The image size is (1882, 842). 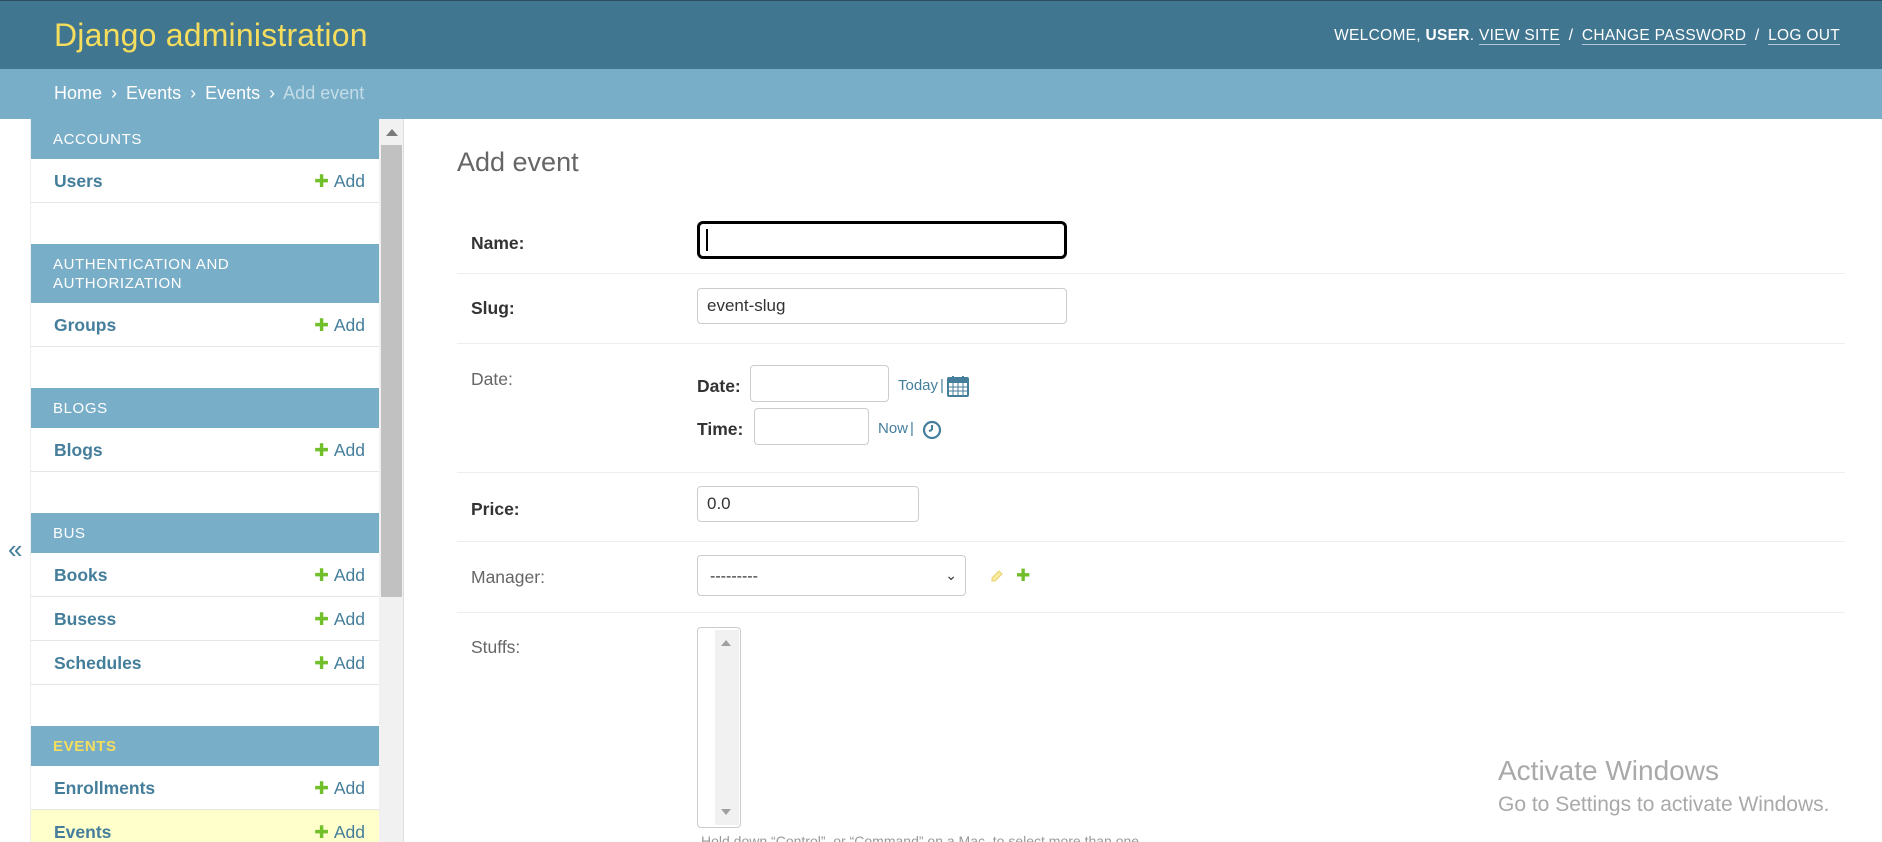 What do you see at coordinates (1151, 577) in the screenshot?
I see `form-row-manager: Manager: --------- ⌄ ✚` at bounding box center [1151, 577].